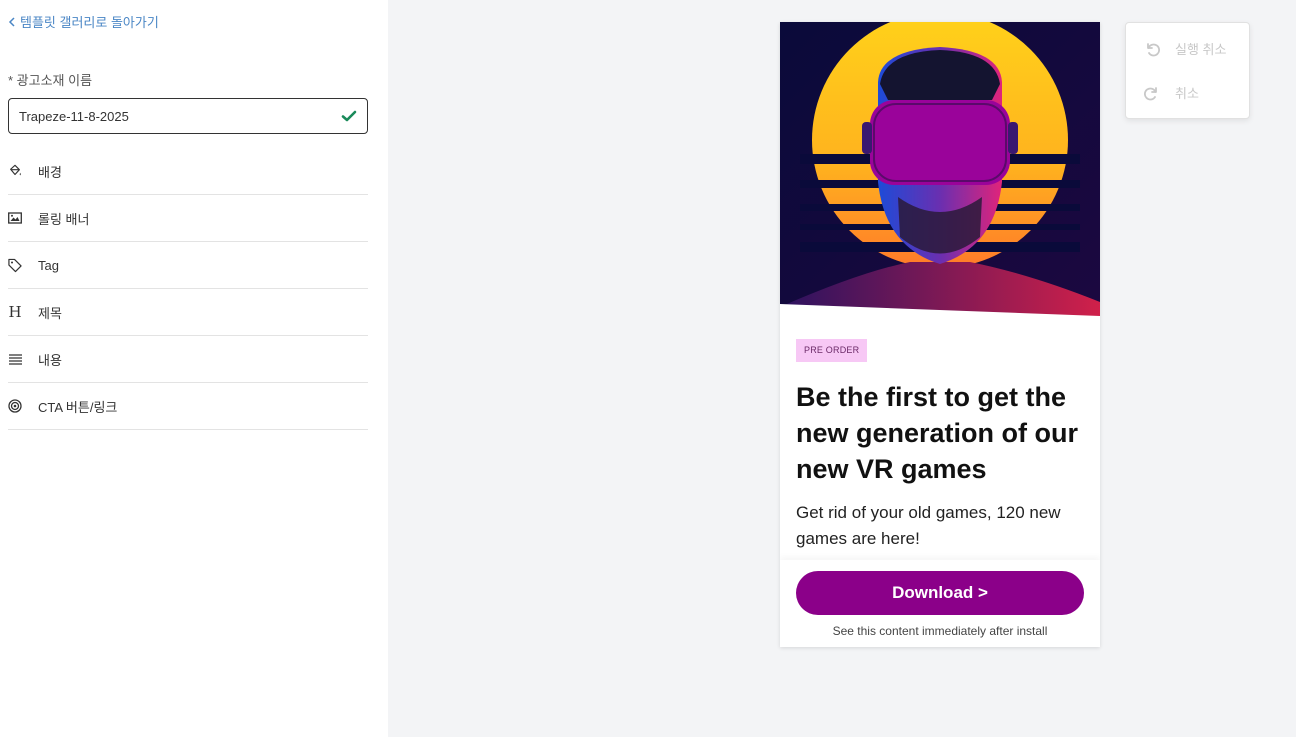  Describe the element at coordinates (188, 359) in the screenshot. I see `menu-item-content: 내용` at that location.